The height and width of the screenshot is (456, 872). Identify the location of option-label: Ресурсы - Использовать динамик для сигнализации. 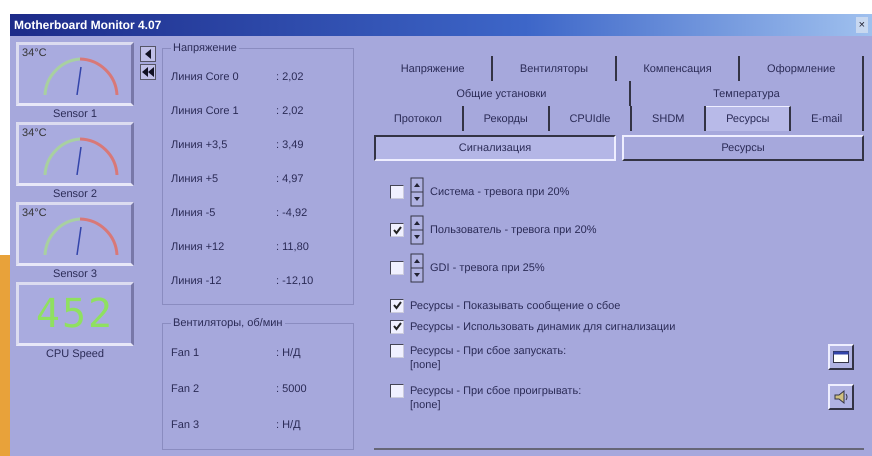
(543, 326).